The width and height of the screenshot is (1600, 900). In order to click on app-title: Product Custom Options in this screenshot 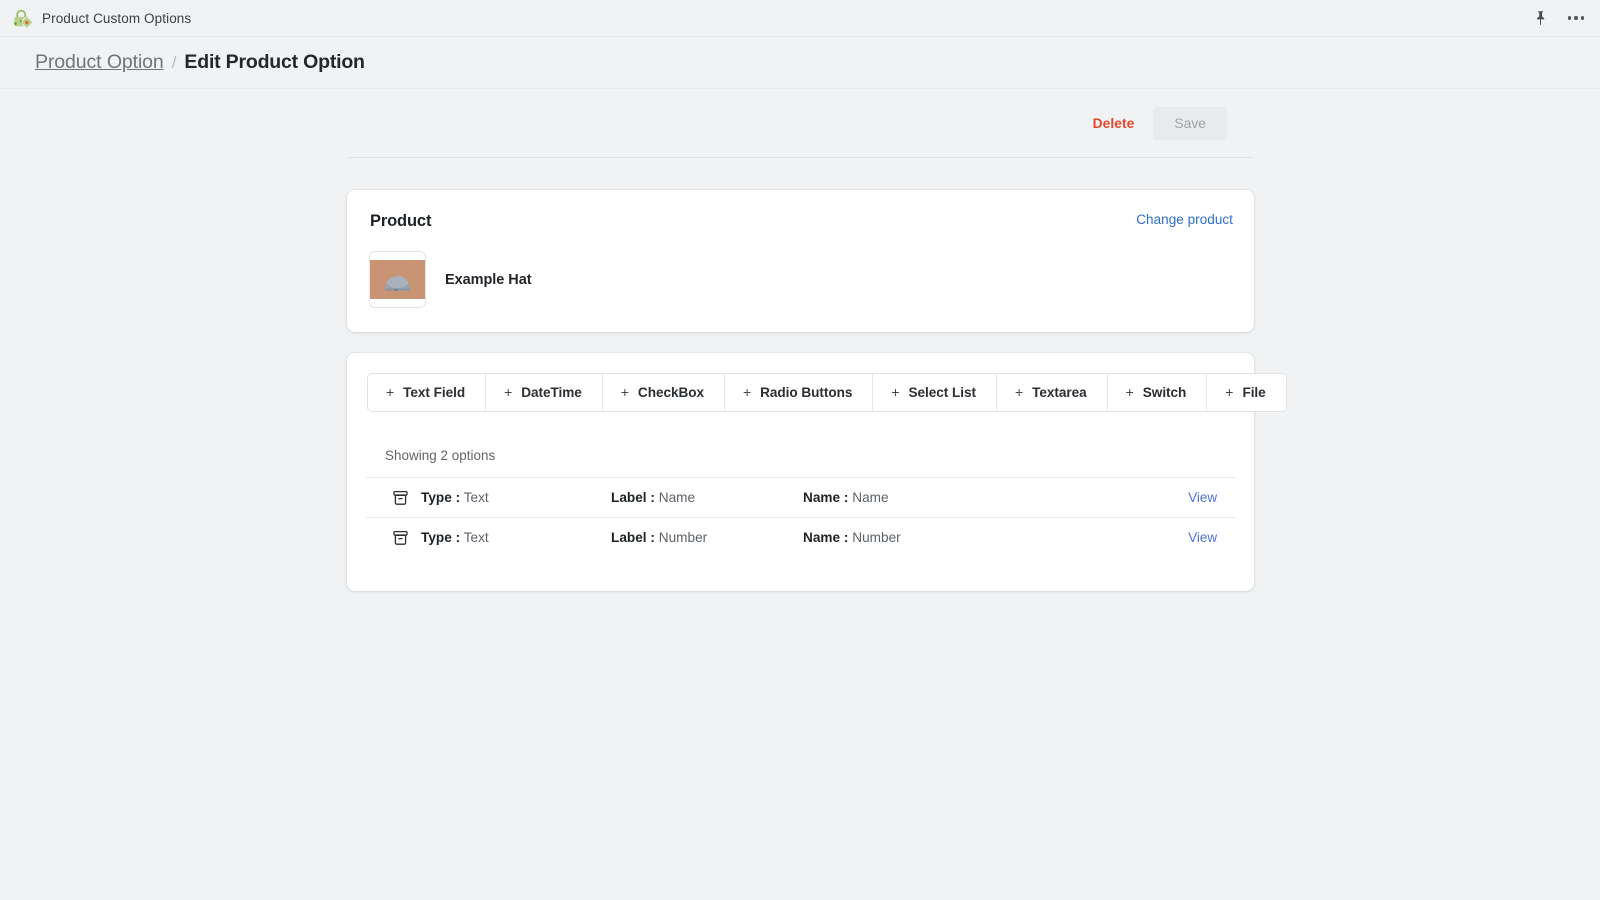, I will do `click(117, 18)`.